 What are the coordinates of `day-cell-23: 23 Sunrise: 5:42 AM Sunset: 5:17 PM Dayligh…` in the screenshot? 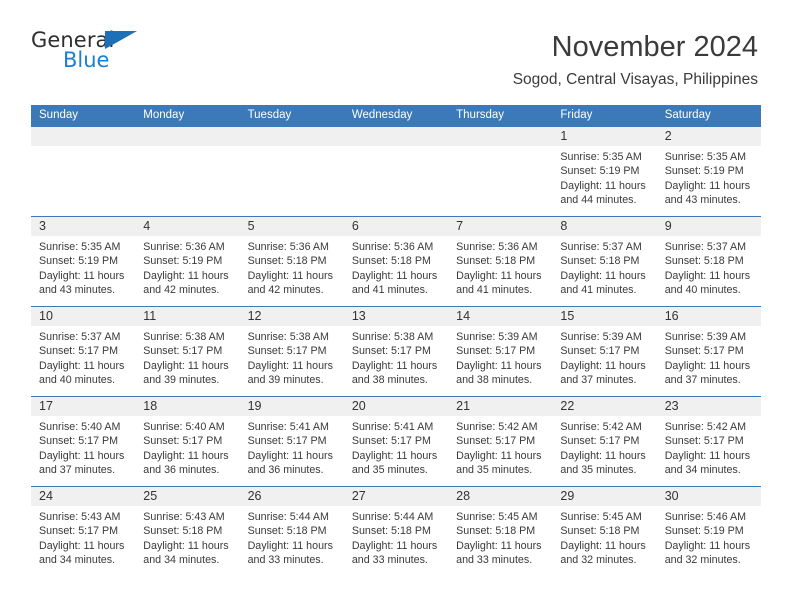 It's located at (708, 441).